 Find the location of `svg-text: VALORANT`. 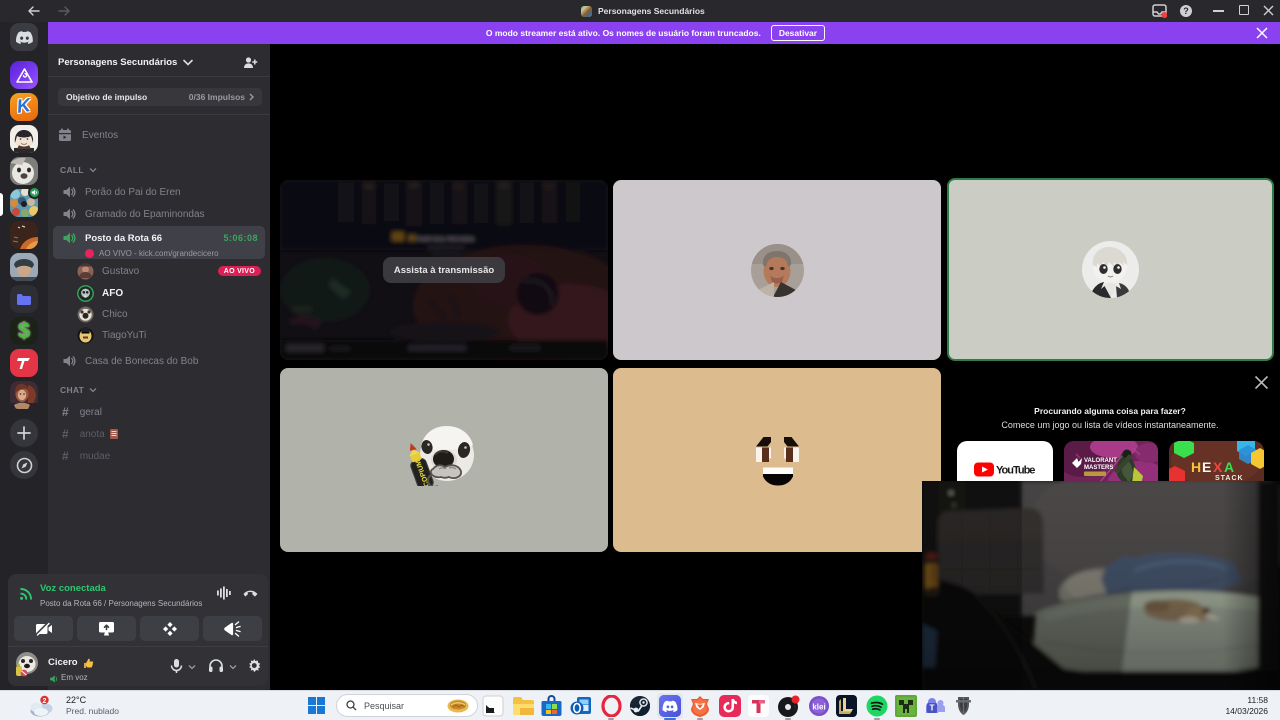

svg-text: VALORANT is located at coordinates (1100, 461).